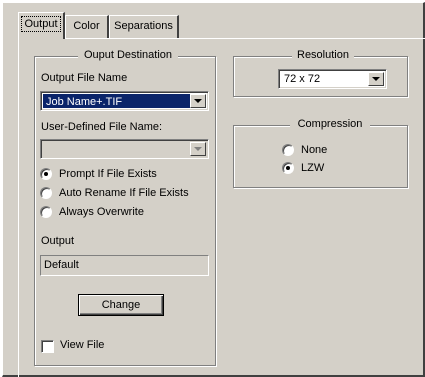  Describe the element at coordinates (323, 55) in the screenshot. I see `resolution-title: Resolution` at that location.